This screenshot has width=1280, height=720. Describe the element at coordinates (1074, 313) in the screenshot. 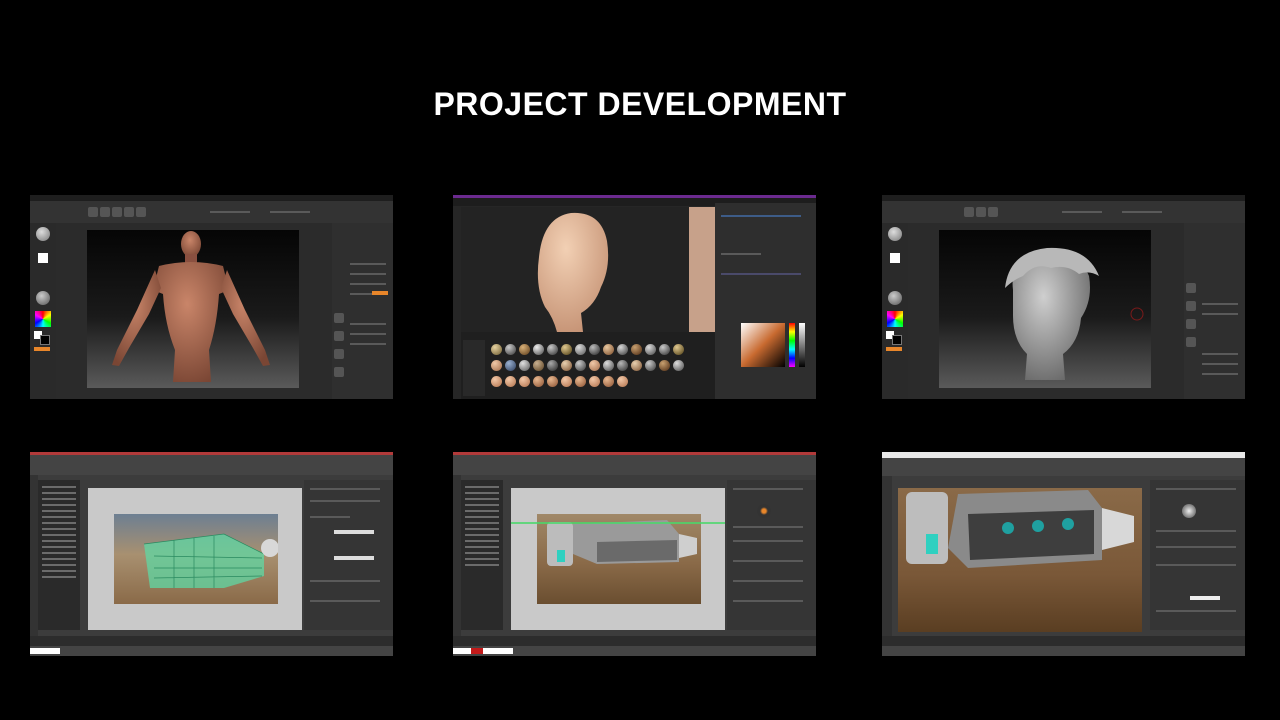

I see `head-hair-sculpt` at that location.